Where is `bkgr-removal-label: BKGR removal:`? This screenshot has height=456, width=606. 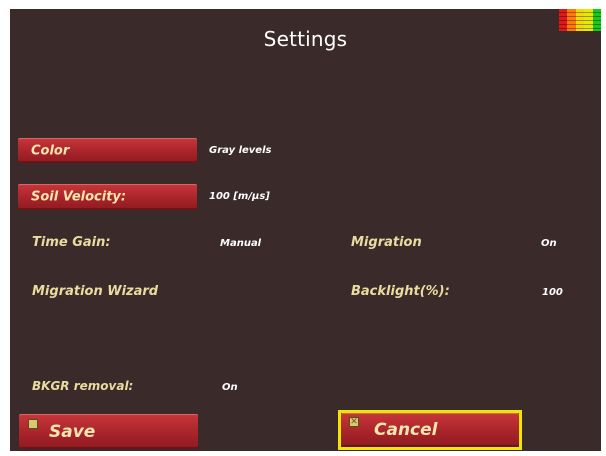
bkgr-removal-label: BKGR removal: is located at coordinates (82, 386).